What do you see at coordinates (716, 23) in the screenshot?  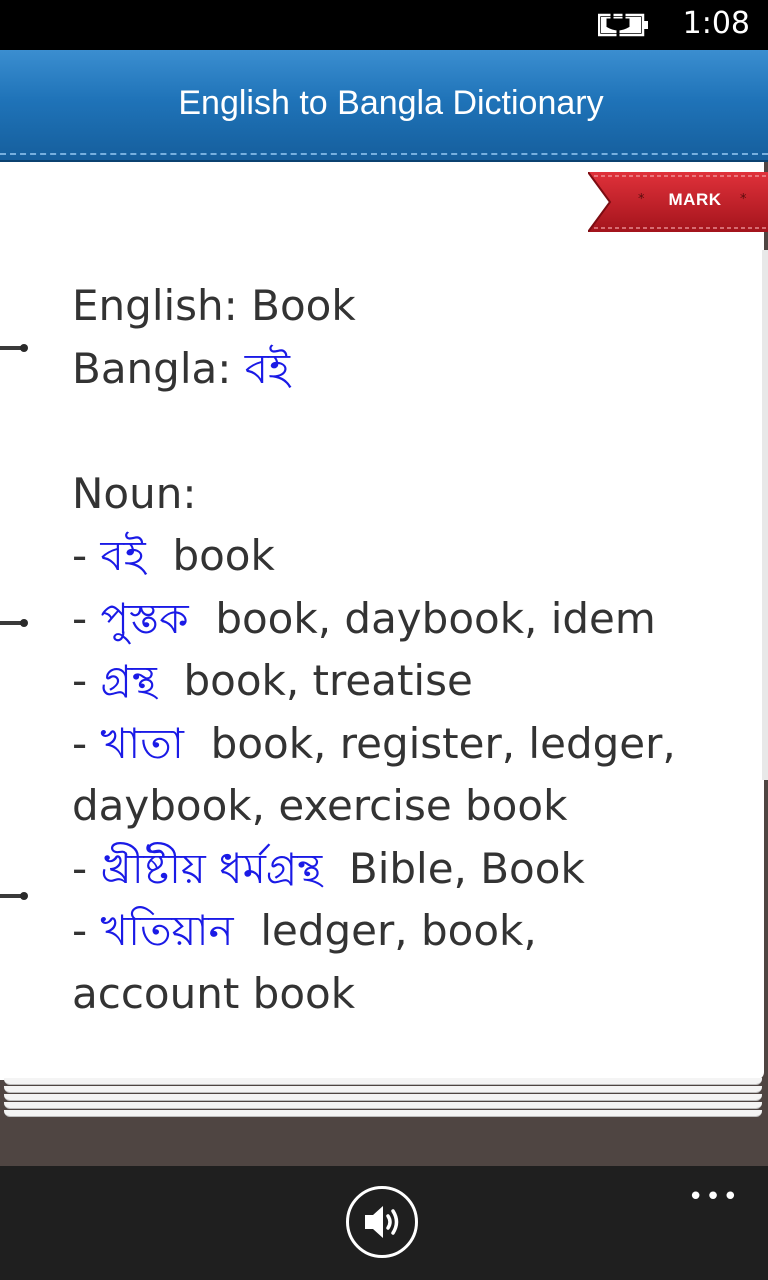 I see `status-time: 1:08` at bounding box center [716, 23].